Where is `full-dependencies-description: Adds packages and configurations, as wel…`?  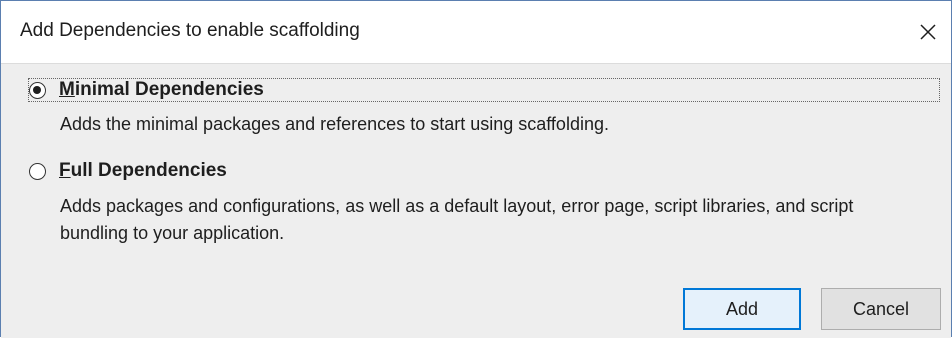 full-dependencies-description: Adds packages and configurations, as wel… is located at coordinates (457, 219).